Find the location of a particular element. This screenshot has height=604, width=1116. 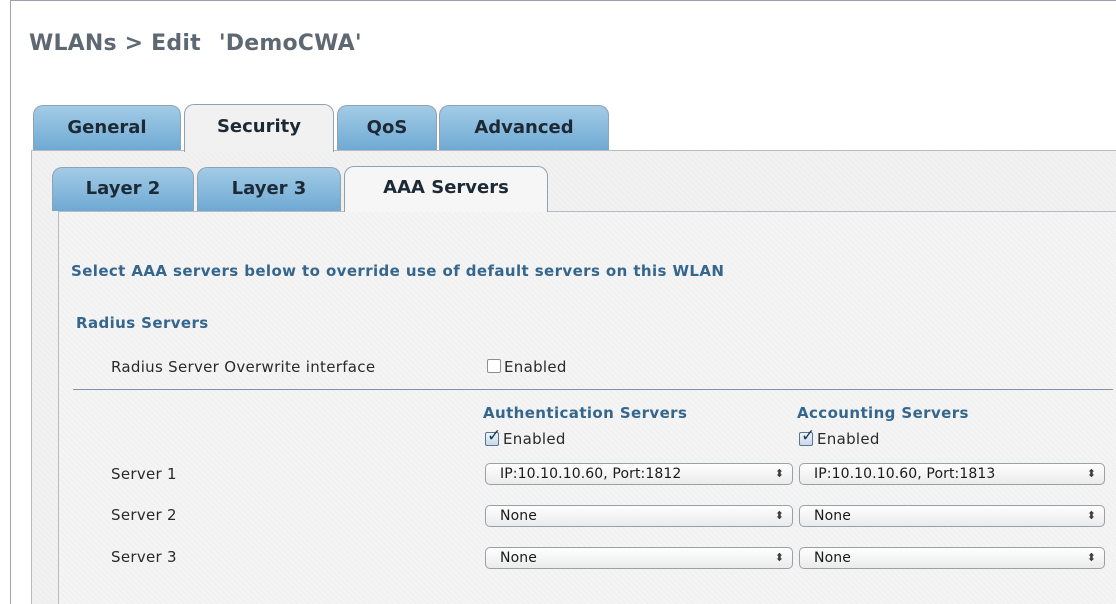

page-title: WLANs > Edit 'DemoCWA' is located at coordinates (195, 43).